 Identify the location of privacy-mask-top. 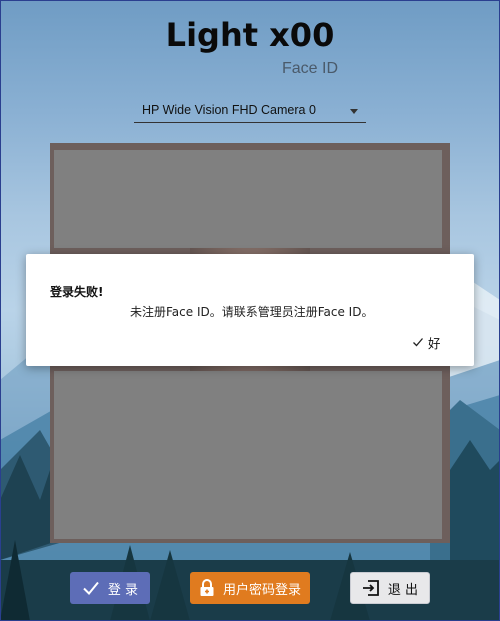
(248, 199).